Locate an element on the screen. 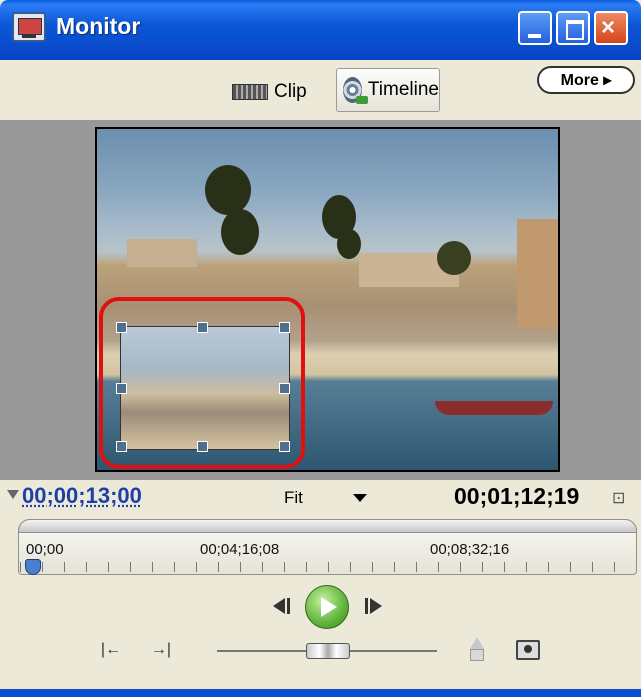 The height and width of the screenshot is (697, 641). minimize-button is located at coordinates (535, 28).